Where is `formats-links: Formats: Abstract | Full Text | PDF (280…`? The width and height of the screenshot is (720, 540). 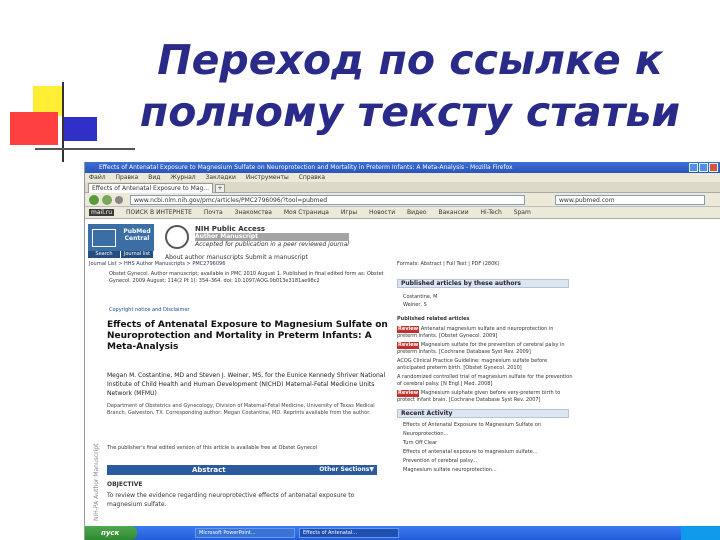
formats-links: Formats: Abstract | Full Text | PDF (280… is located at coordinates (448, 264).